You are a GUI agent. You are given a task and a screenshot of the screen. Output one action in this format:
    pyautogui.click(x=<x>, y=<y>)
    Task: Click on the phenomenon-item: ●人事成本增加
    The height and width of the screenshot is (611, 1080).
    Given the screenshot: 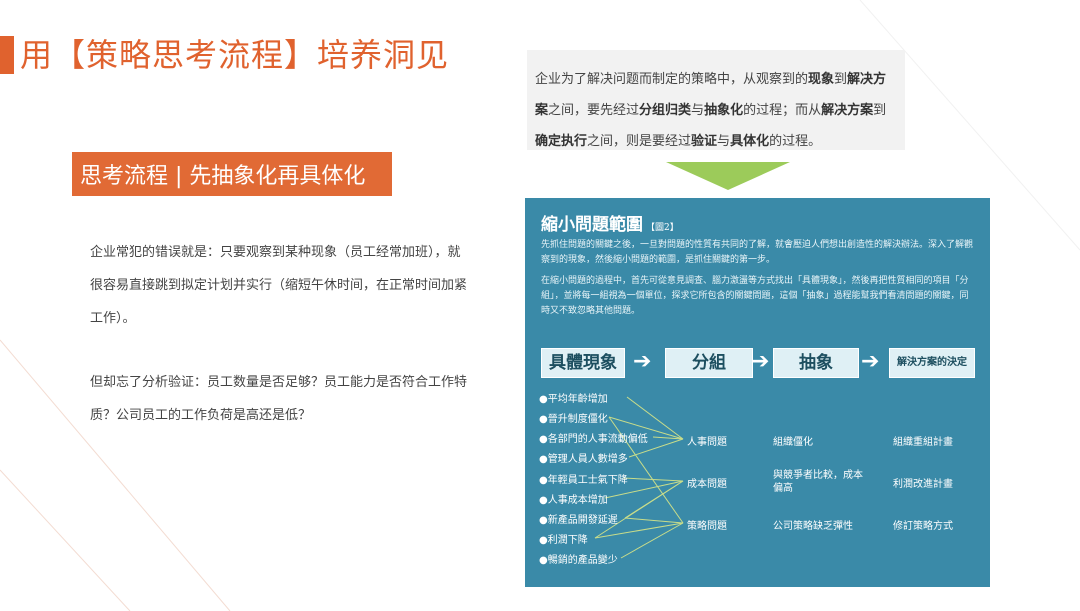 What is the action you would take?
    pyautogui.click(x=573, y=500)
    